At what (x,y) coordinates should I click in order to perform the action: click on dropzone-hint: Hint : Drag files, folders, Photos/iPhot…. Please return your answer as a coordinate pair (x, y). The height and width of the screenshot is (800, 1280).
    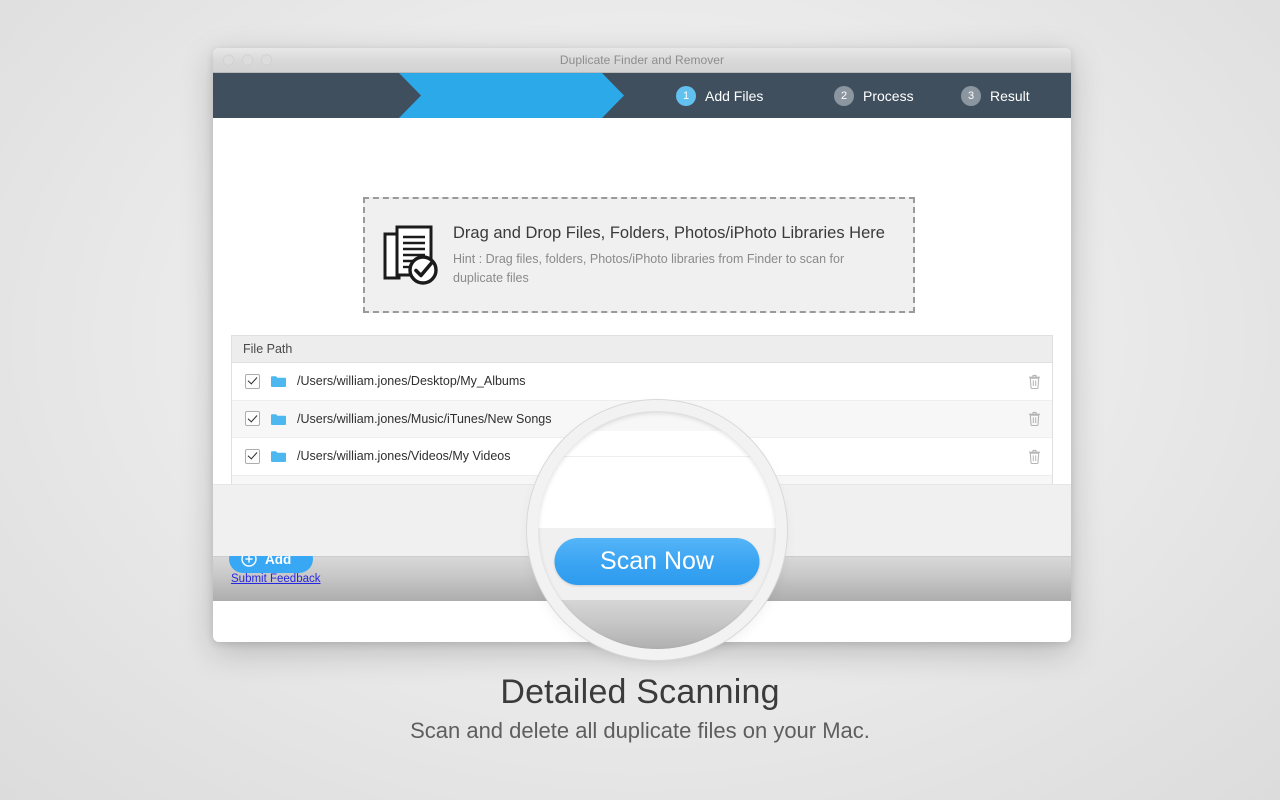
    Looking at the image, I should click on (649, 268).